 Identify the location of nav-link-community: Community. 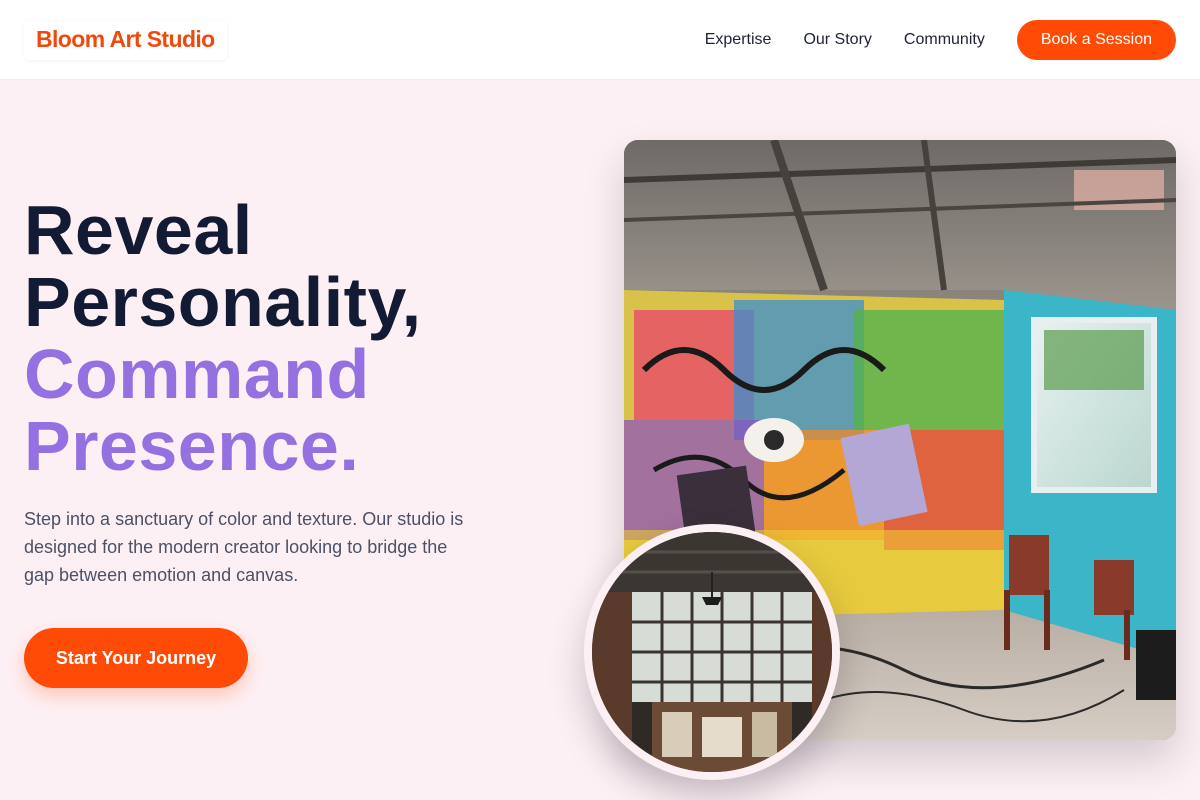
(944, 40).